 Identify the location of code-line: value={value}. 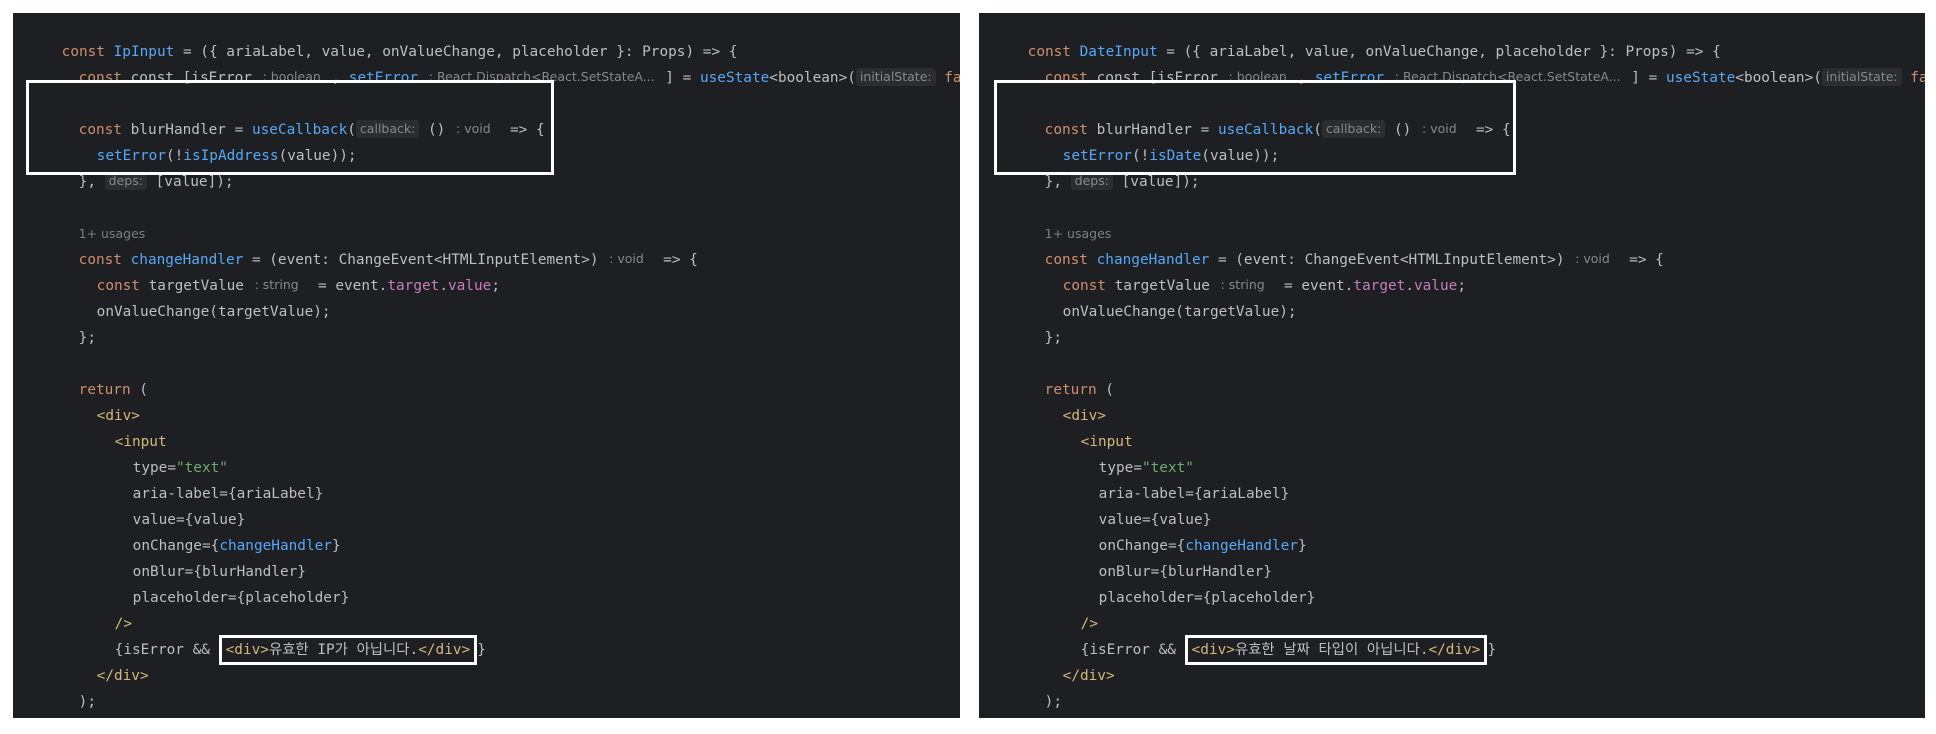
(1138, 504).